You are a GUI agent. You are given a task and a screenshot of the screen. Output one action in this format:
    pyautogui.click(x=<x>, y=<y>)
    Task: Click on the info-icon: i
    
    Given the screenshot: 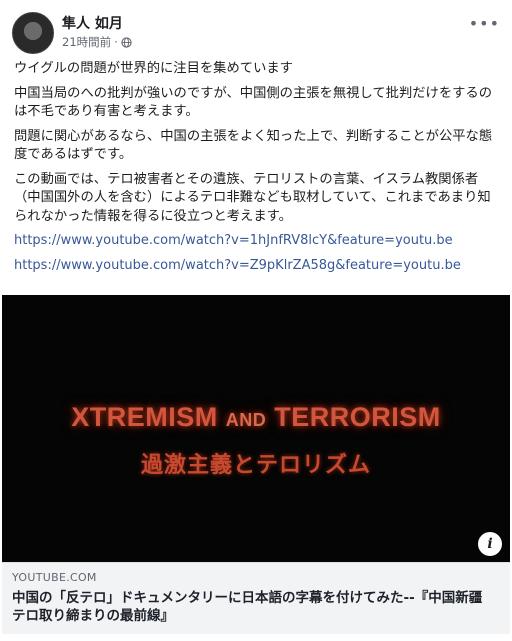 What is the action you would take?
    pyautogui.click(x=490, y=544)
    